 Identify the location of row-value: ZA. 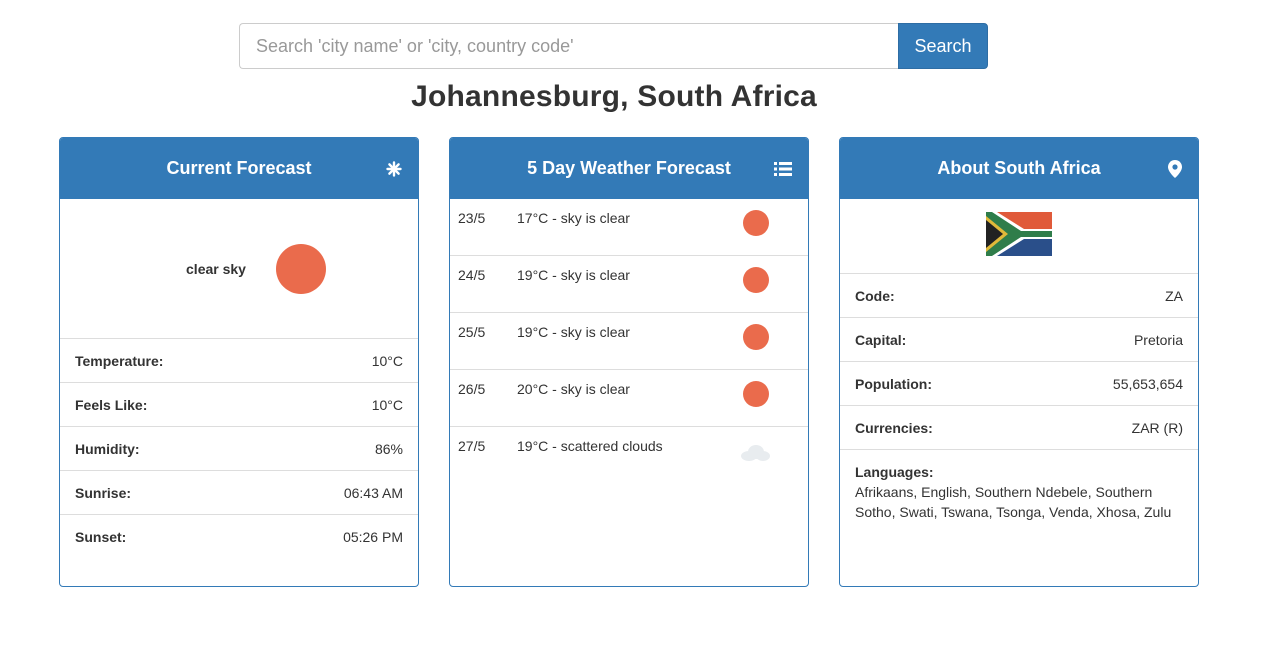
(1174, 295).